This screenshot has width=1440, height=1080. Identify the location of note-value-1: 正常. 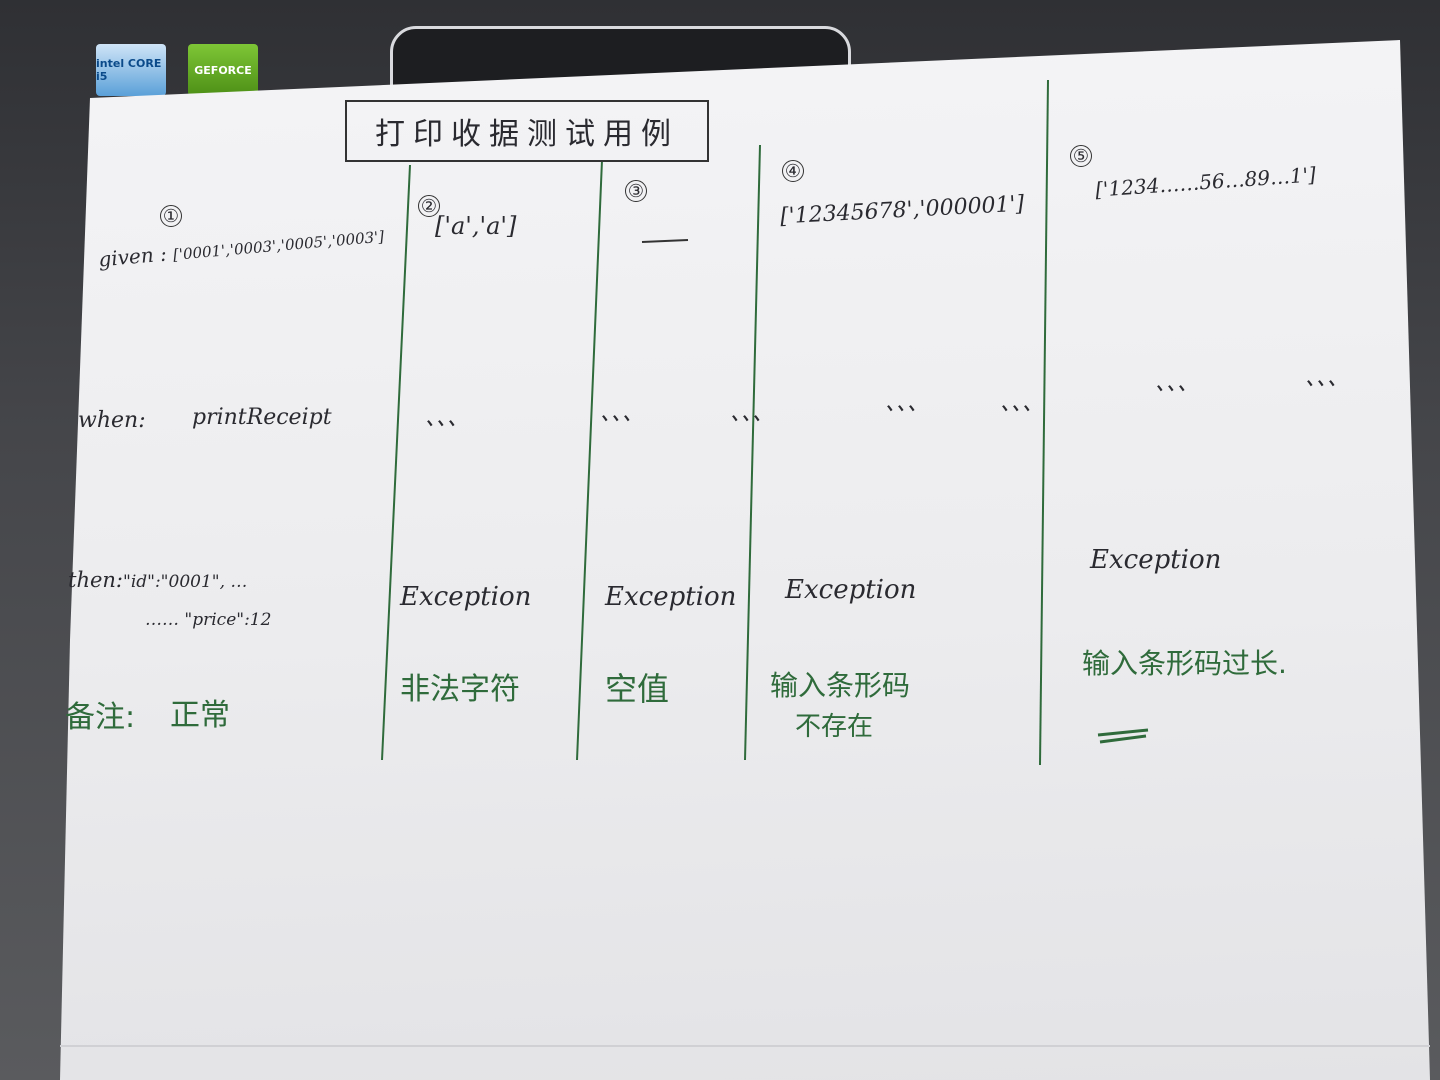
(200, 715).